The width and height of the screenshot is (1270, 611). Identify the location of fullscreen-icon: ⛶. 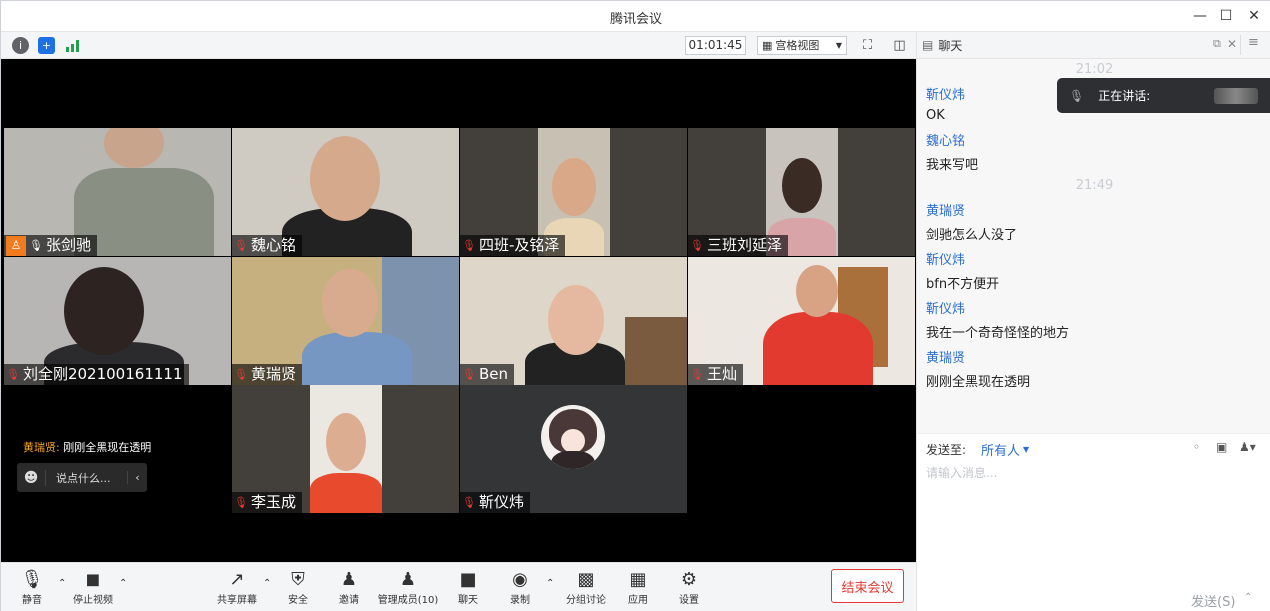
(867, 45).